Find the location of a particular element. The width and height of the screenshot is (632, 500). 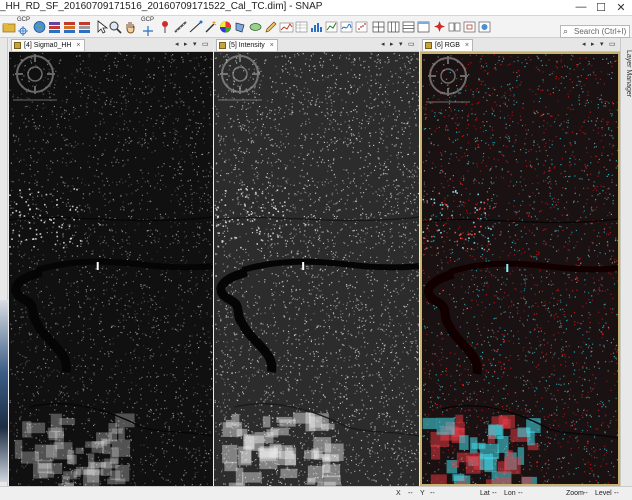

library-stack-icon is located at coordinates (69, 27).